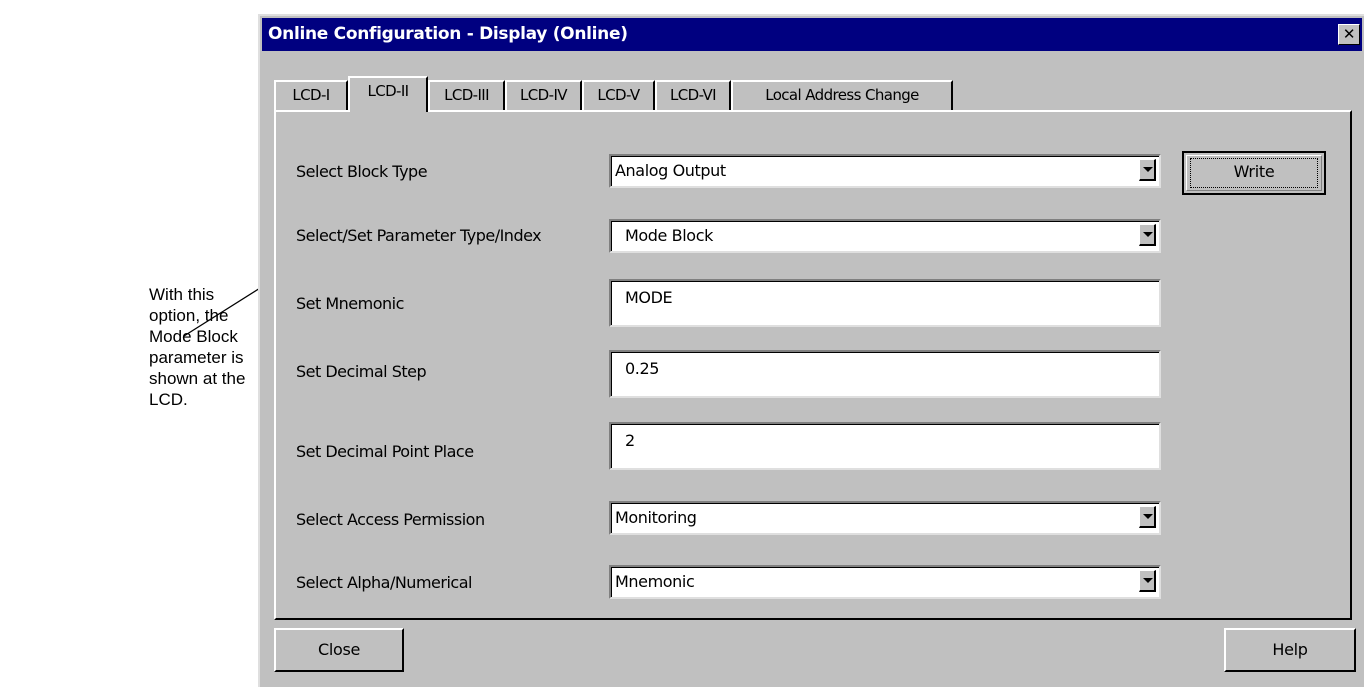 The height and width of the screenshot is (687, 1364). I want to click on access-label: Select Access Permission, so click(390, 519).